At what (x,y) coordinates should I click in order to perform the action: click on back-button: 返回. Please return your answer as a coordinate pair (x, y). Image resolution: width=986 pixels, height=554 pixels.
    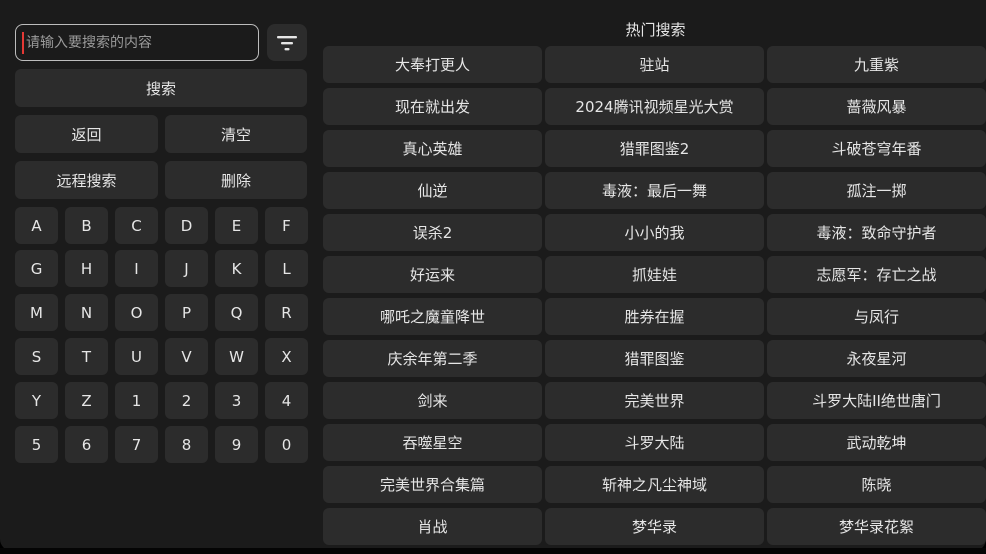
    Looking at the image, I should click on (86, 134).